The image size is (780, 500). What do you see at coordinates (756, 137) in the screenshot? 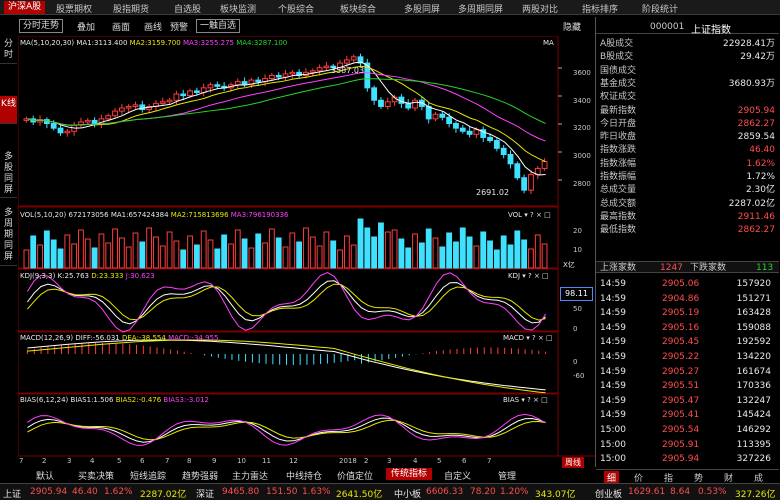
I see `quote-row-value: 2859.54` at bounding box center [756, 137].